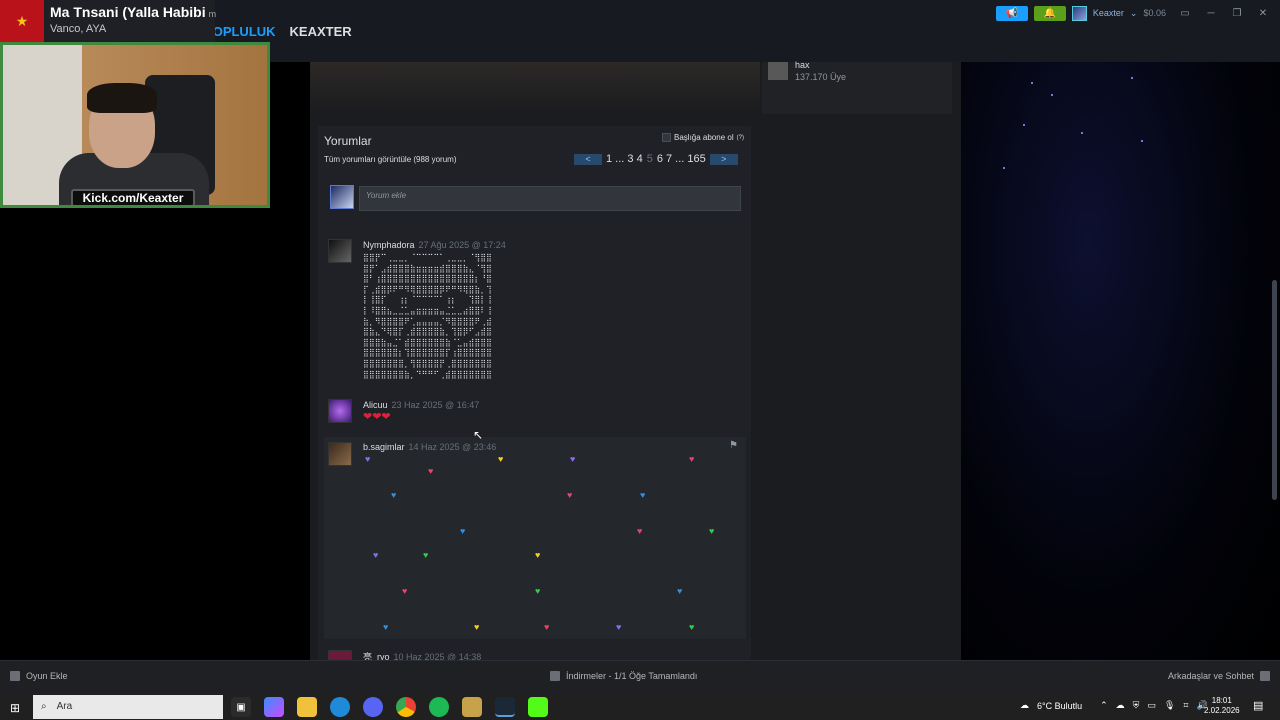 The width and height of the screenshot is (1280, 720). Describe the element at coordinates (1120, 705) in the screenshot. I see `cloud-icon: ☁` at that location.